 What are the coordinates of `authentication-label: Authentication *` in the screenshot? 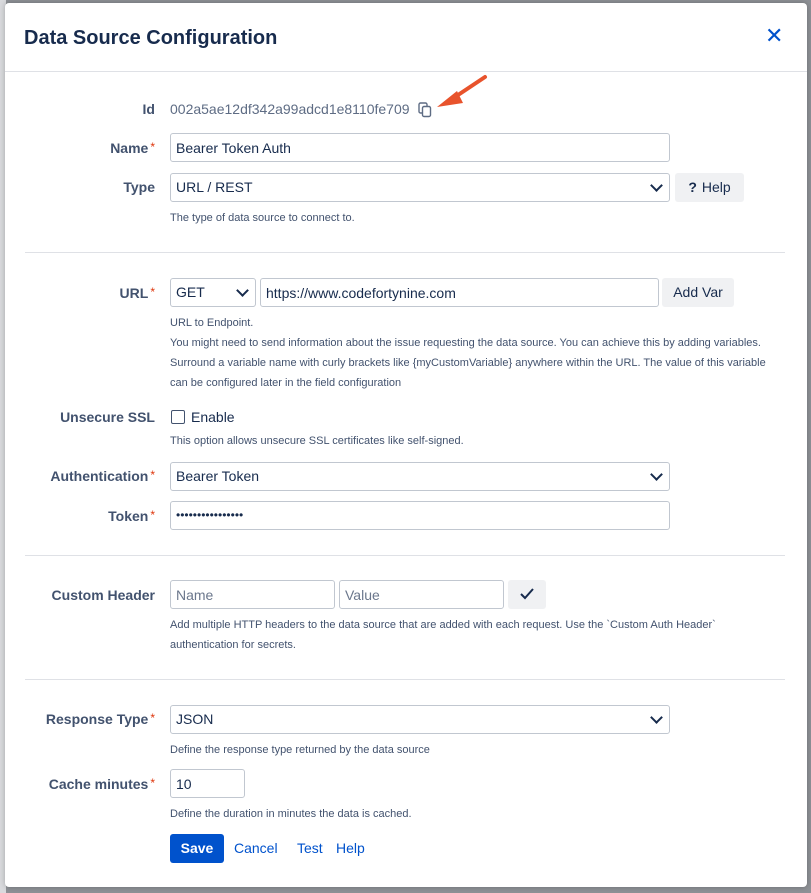 It's located at (102, 476).